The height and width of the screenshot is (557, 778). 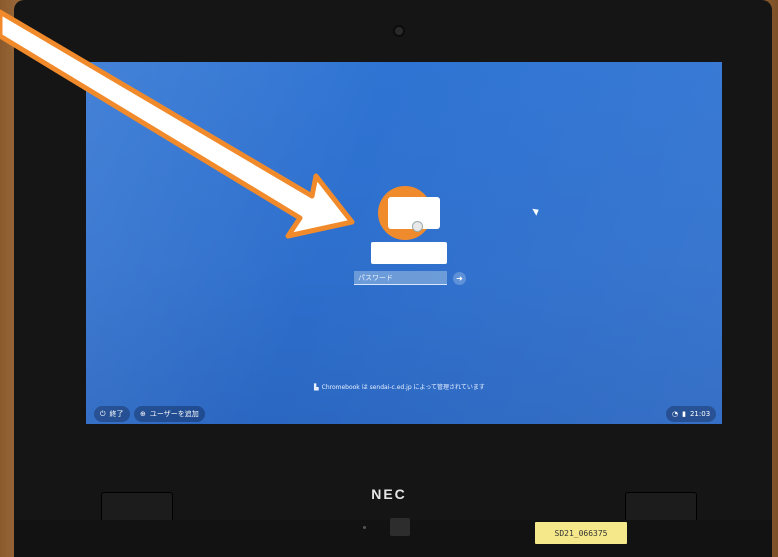 What do you see at coordinates (389, 494) in the screenshot?
I see `brand-logo: NEC` at bounding box center [389, 494].